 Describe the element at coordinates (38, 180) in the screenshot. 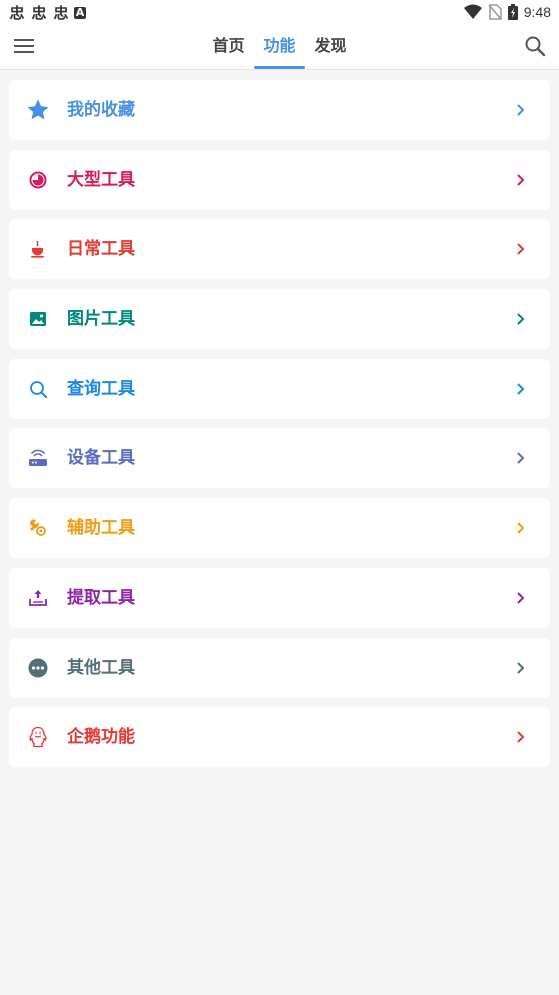

I see `gauge-icon` at that location.